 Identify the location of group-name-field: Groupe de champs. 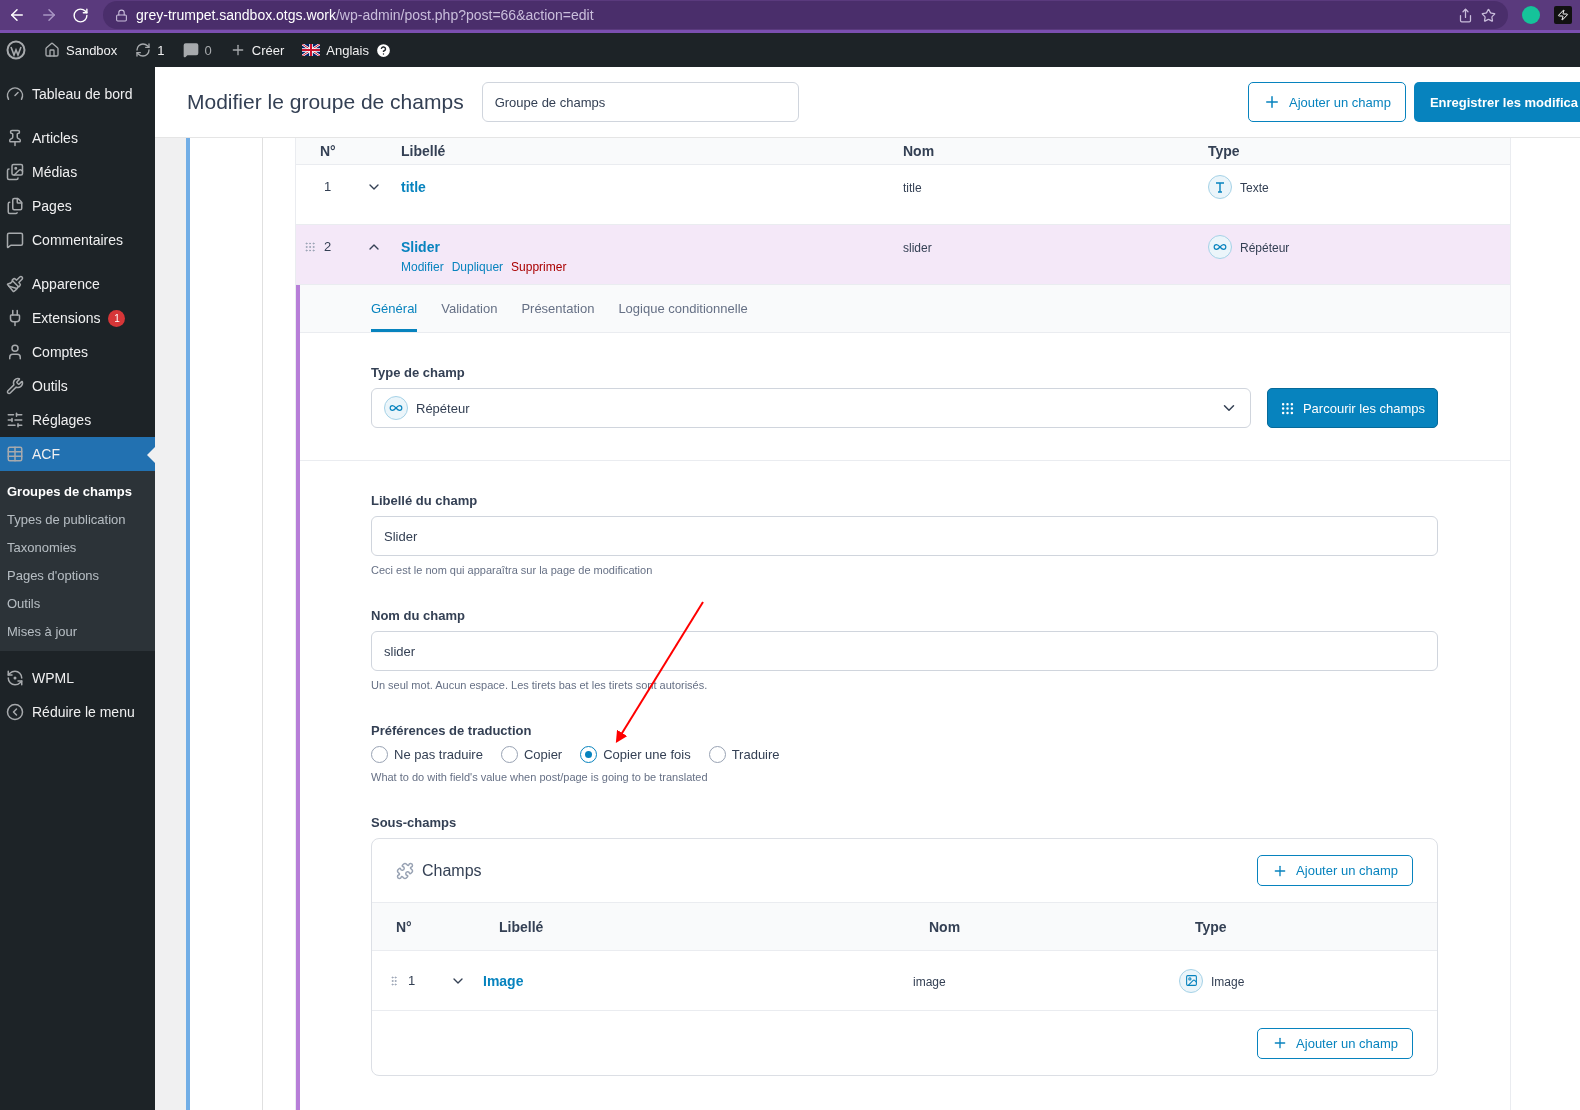
(640, 102).